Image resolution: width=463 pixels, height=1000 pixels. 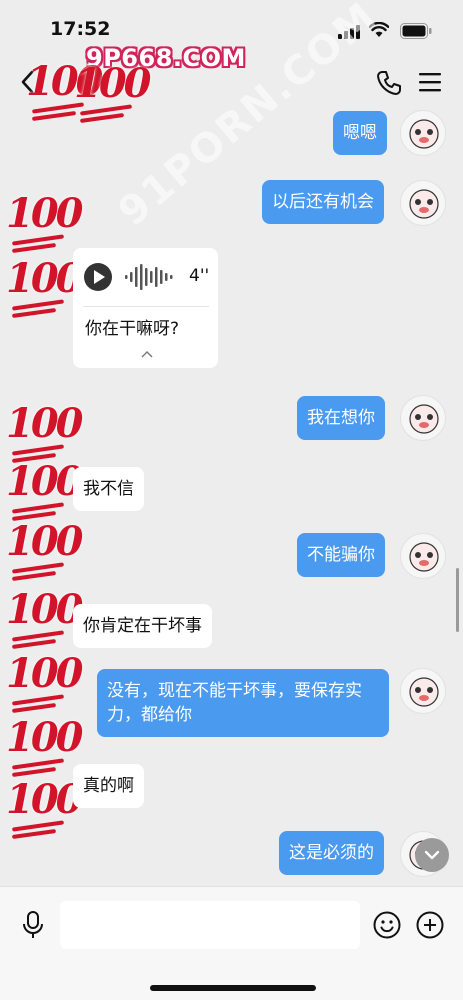 What do you see at coordinates (331, 853) in the screenshot?
I see `outgoing-message-bubble: 这是必须的` at bounding box center [331, 853].